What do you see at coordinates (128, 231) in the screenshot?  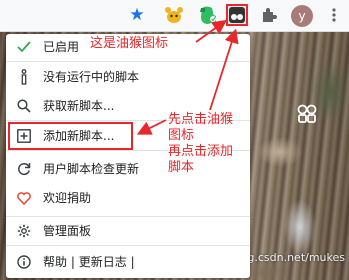 I see `menu-item-dashboard: 管理面板` at bounding box center [128, 231].